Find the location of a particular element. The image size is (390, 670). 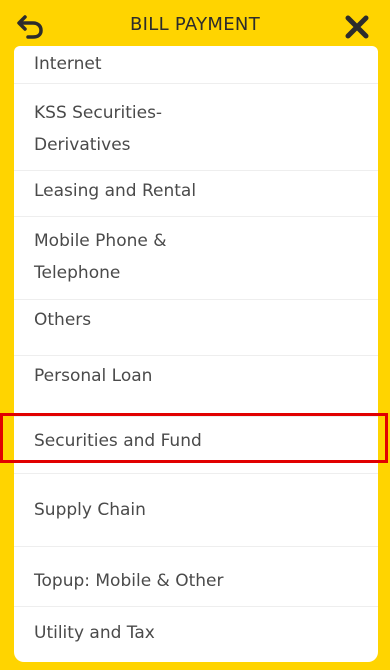

list-item-others: Others is located at coordinates (196, 328).